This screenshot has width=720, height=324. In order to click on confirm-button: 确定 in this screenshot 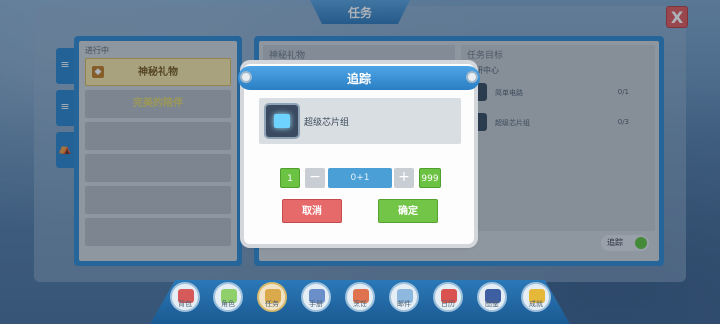, I will do `click(408, 211)`.